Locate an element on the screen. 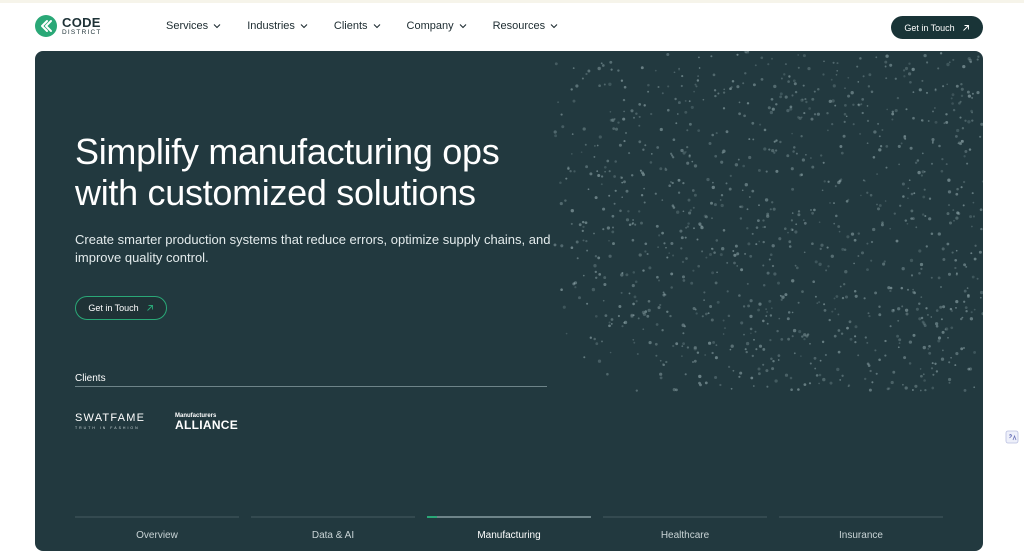  brand-subtitle: DISTRICT is located at coordinates (82, 32).